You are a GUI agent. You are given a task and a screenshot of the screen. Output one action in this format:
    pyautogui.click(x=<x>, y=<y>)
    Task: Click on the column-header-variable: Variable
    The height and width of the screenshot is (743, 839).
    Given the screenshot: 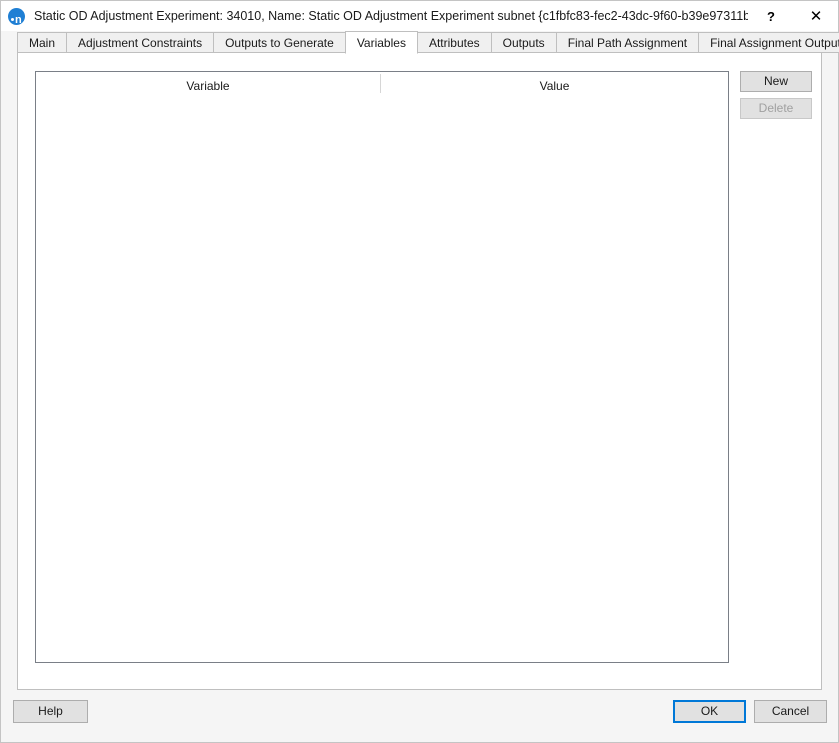 What is the action you would take?
    pyautogui.click(x=208, y=85)
    